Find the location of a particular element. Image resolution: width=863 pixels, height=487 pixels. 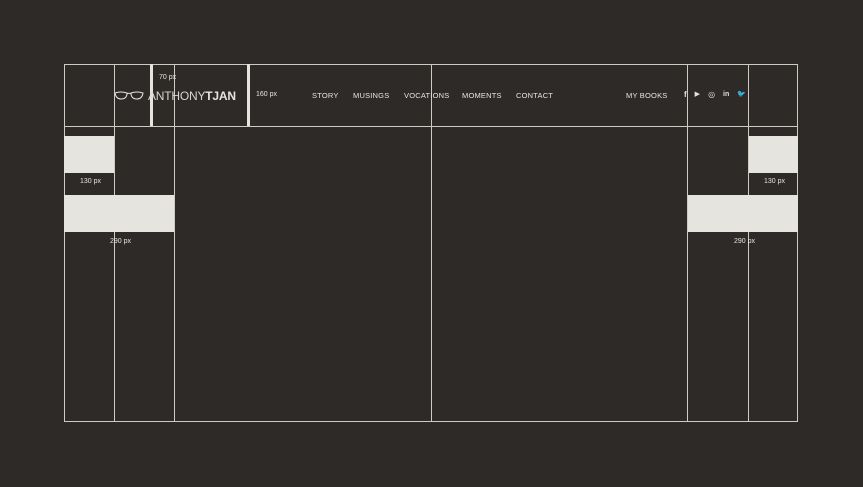

social-links: f ▶ ◎ in 🐦 is located at coordinates (715, 94).